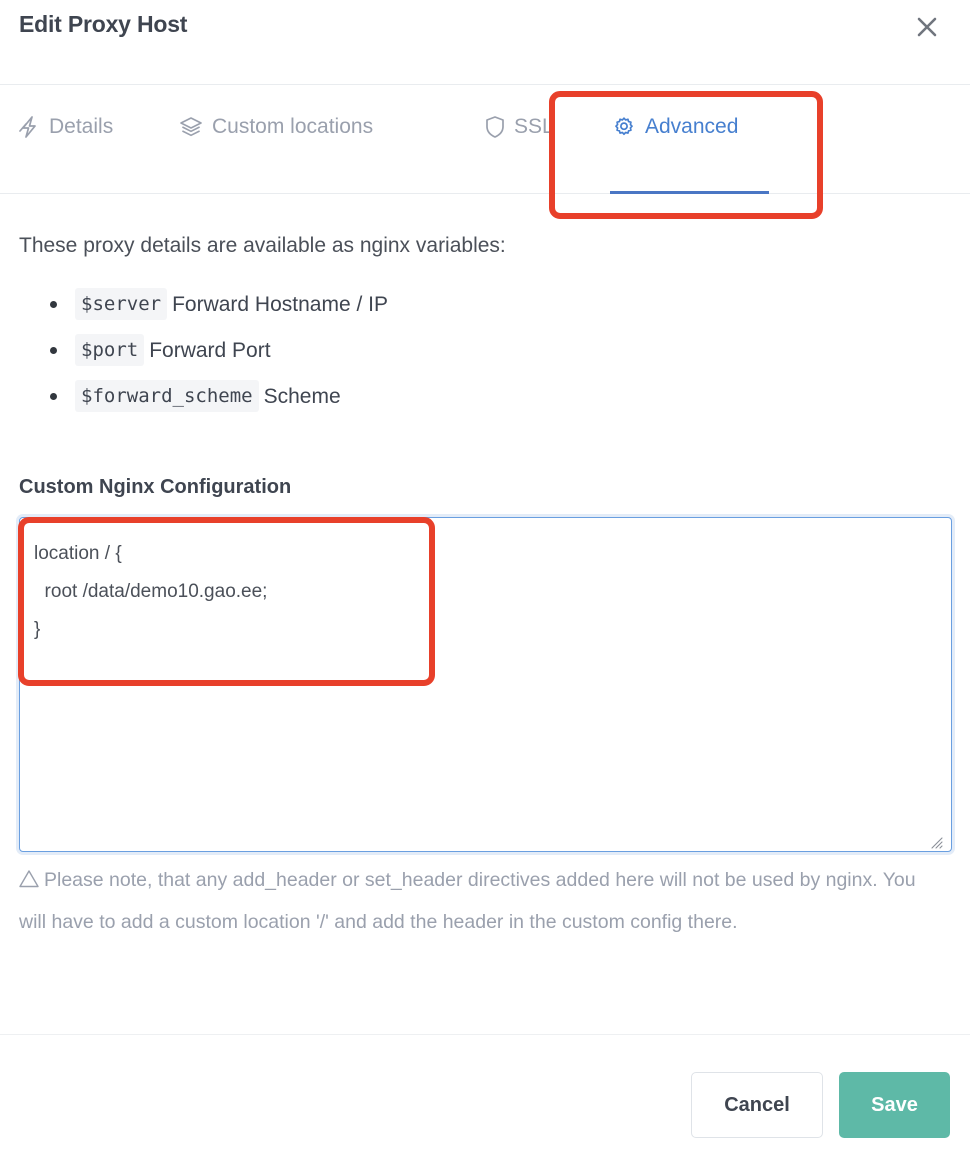 The image size is (970, 1162). Describe the element at coordinates (485, 42) in the screenshot. I see `modal-header: Edit Proxy Host` at that location.